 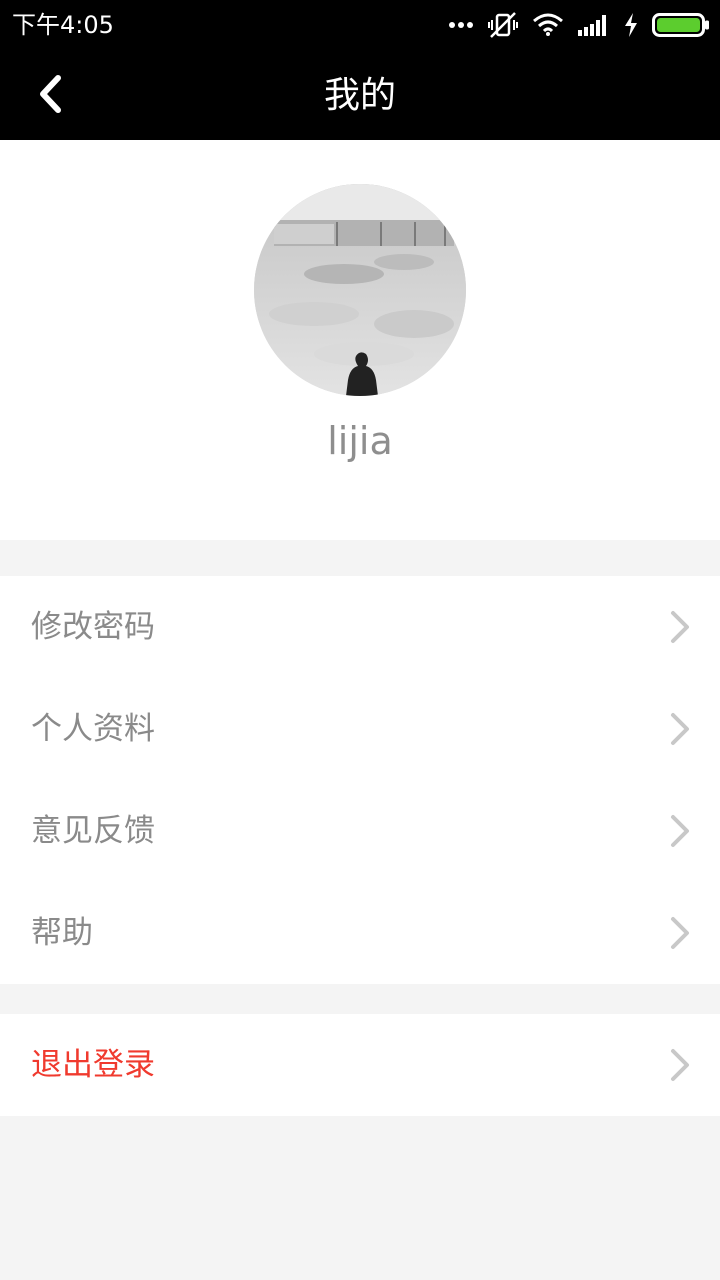 What do you see at coordinates (360, 729) in the screenshot?
I see `menu-item-personal-info: 个人资料` at bounding box center [360, 729].